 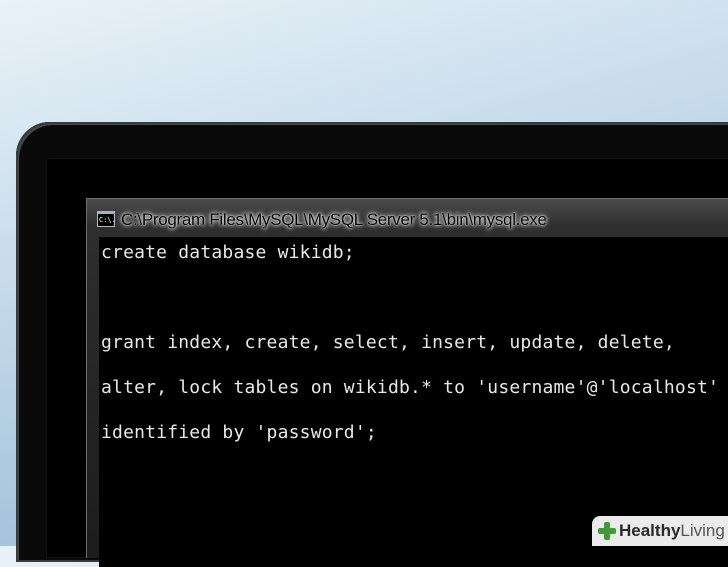 I want to click on watermark-brand-light: Living, so click(x=702, y=530).